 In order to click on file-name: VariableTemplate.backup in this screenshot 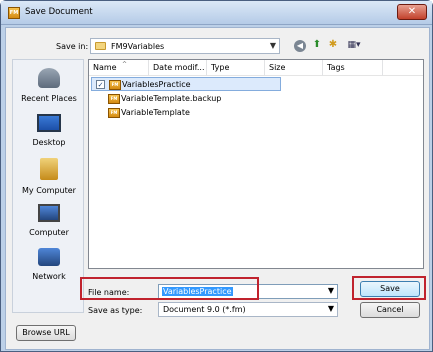, I will do `click(171, 98)`.